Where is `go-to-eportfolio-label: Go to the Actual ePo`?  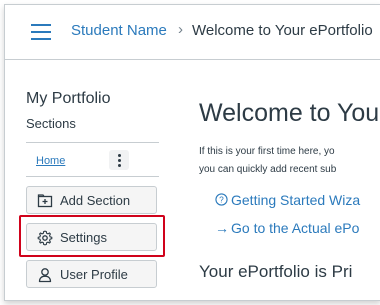 go-to-eportfolio-label: Go to the Actual ePo is located at coordinates (295, 228).